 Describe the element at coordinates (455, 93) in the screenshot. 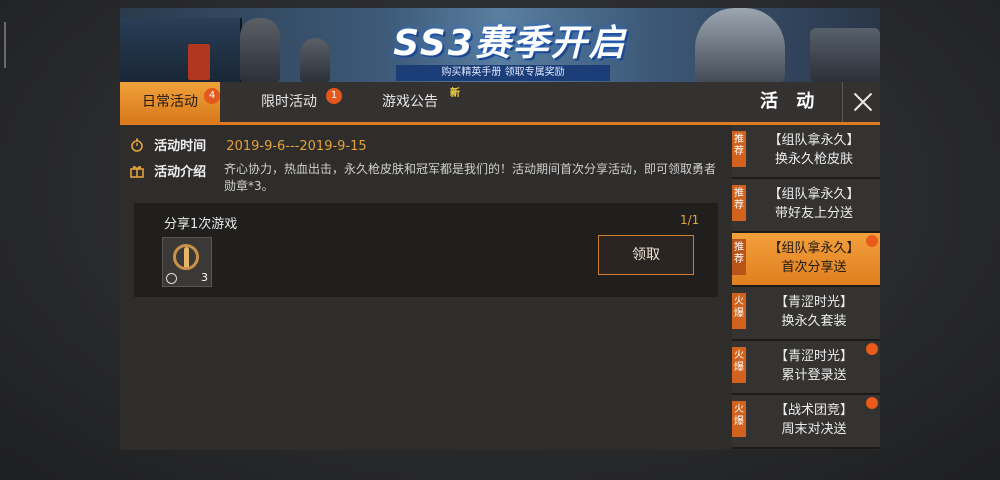

I see `new-tag: 新` at that location.